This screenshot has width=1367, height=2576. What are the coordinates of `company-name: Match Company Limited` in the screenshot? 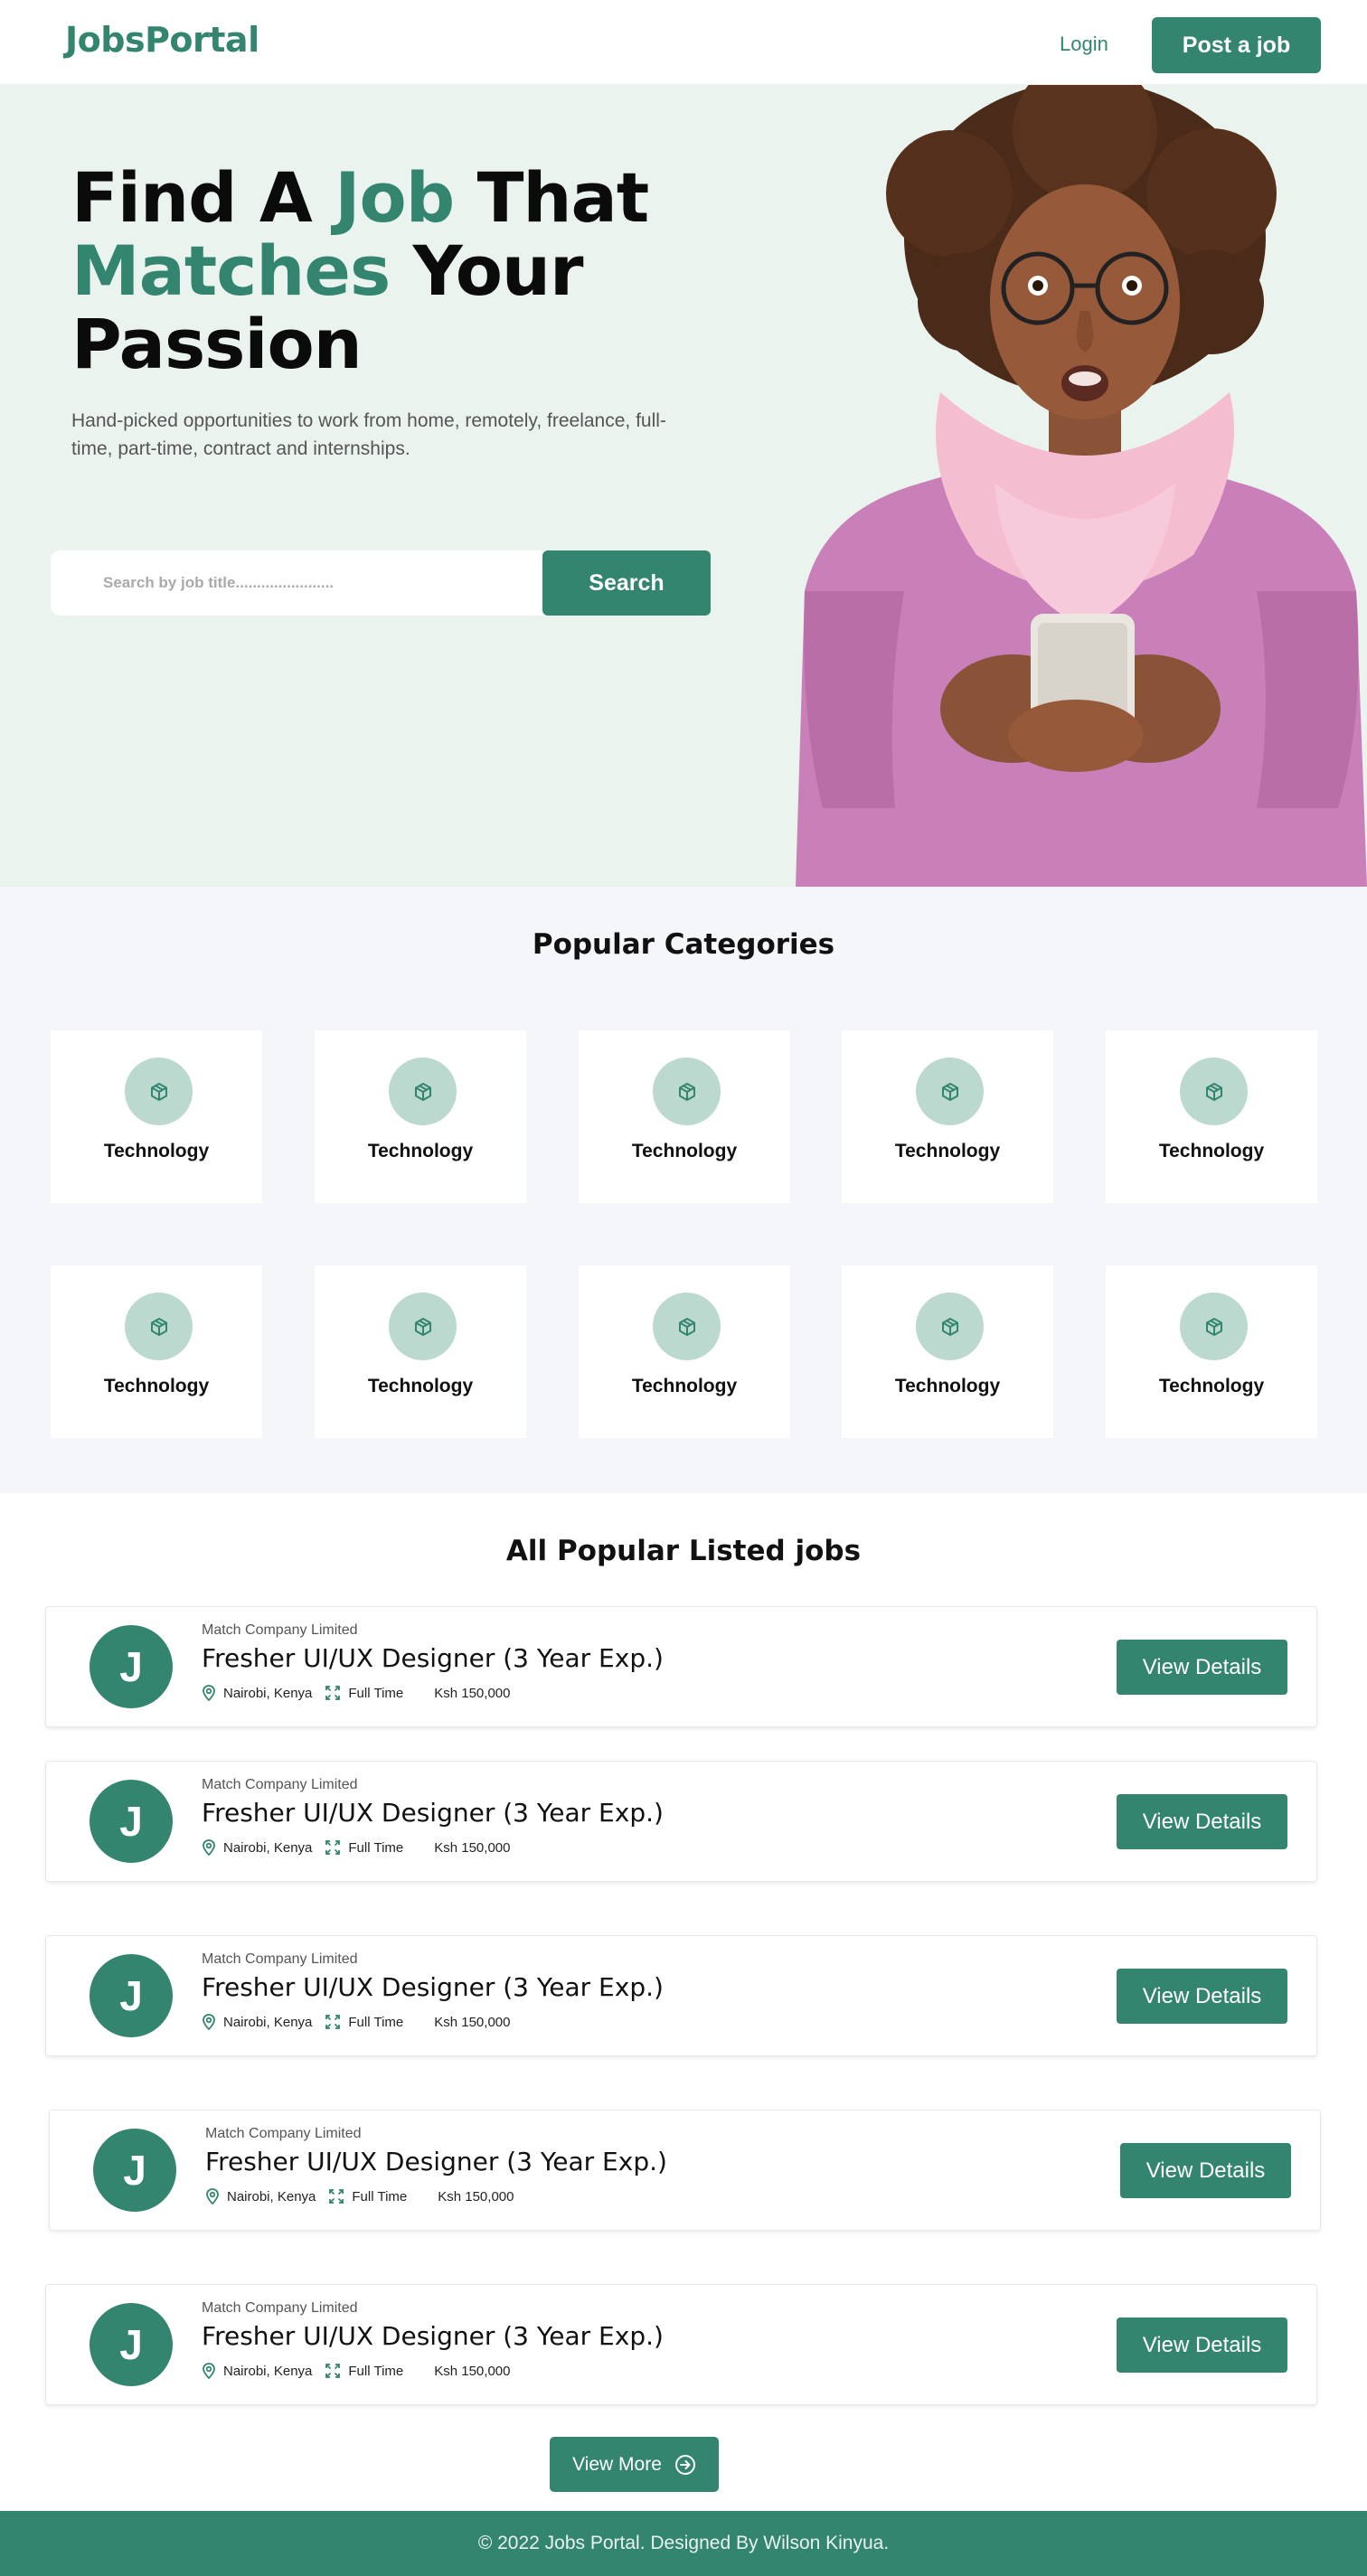 It's located at (280, 2308).